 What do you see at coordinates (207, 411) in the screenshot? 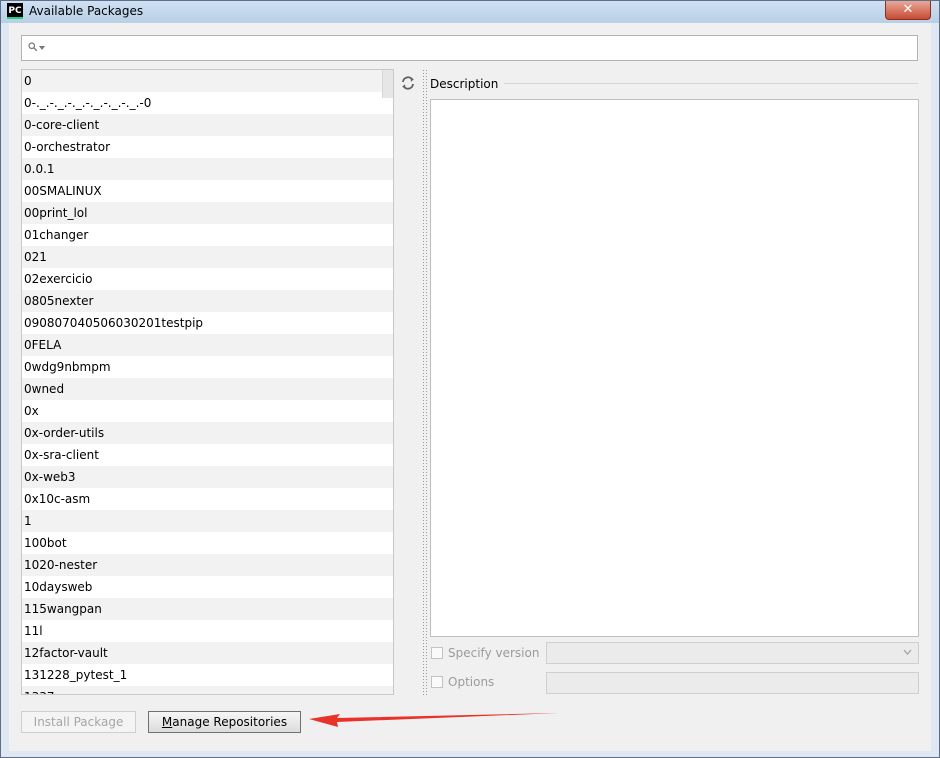
I see `package-list-item: 0x` at bounding box center [207, 411].